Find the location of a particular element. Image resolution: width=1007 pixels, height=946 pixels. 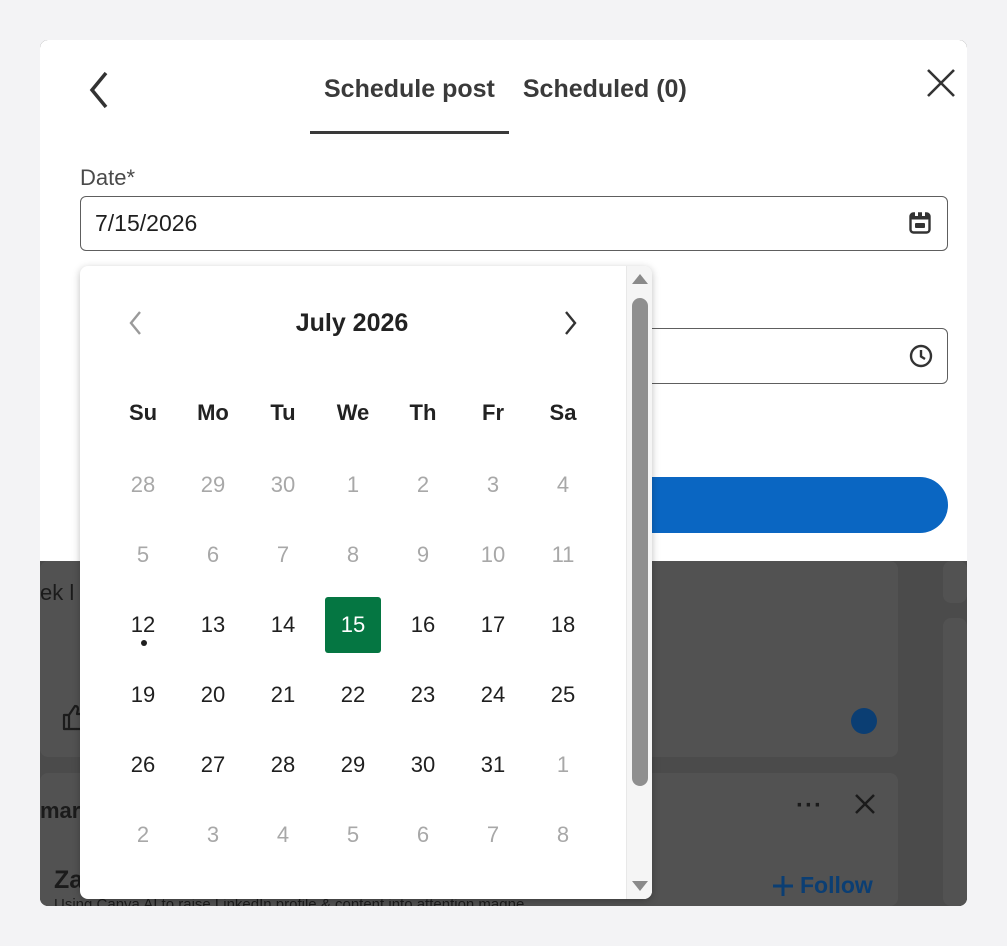

day-number: 19 is located at coordinates (143, 694).